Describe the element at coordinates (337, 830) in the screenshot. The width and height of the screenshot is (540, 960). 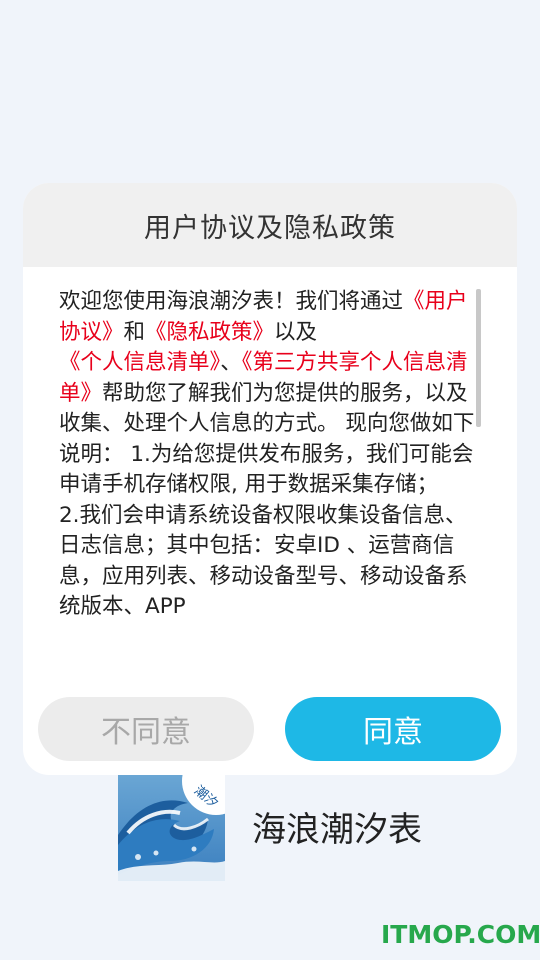
I see `app-name: 海浪潮汐表` at that location.